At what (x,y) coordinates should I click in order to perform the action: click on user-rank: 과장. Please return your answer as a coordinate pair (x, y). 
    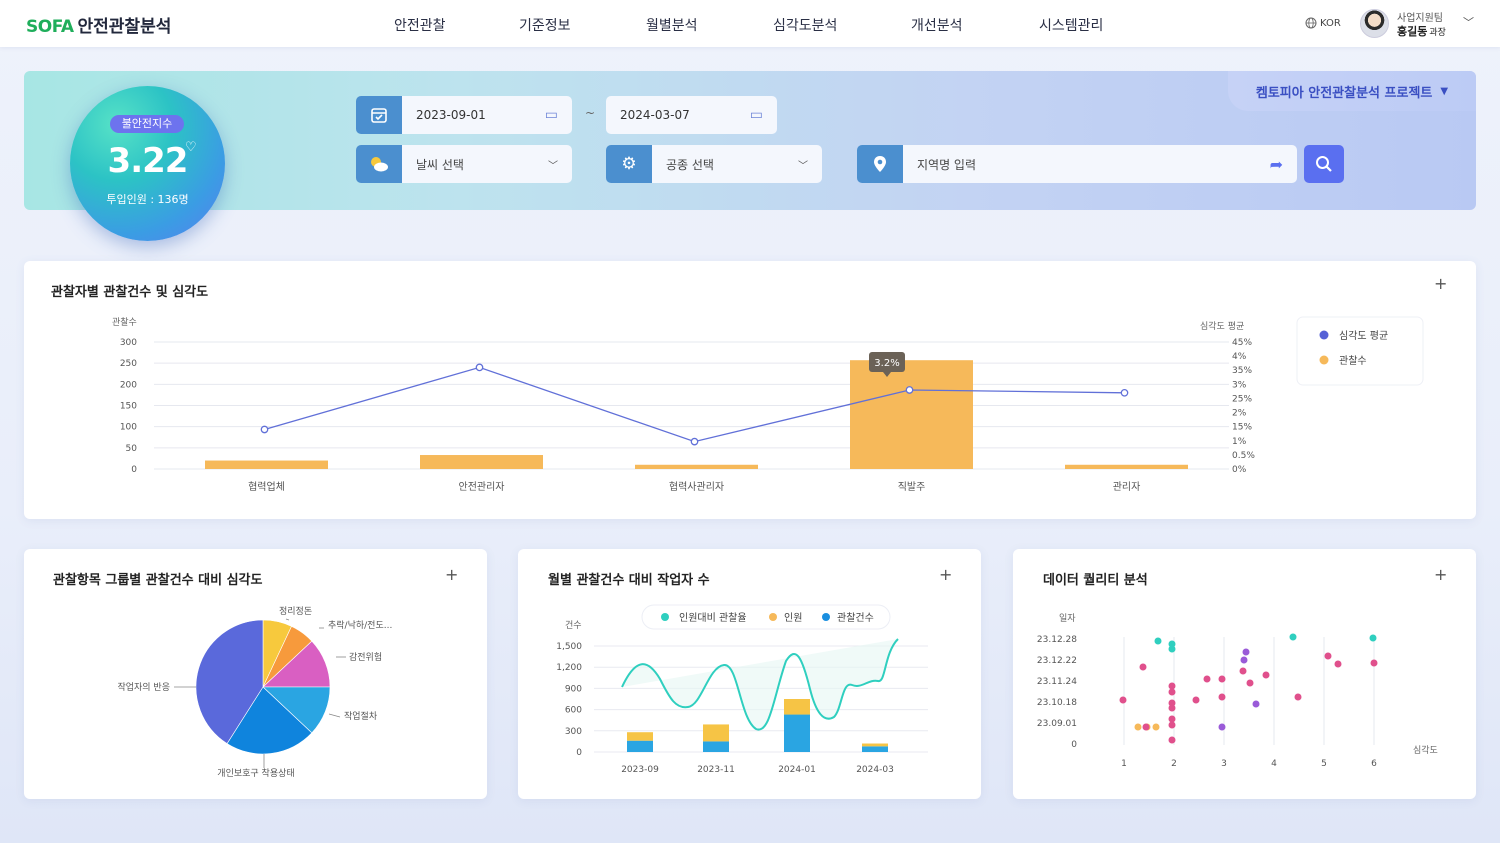
    Looking at the image, I should click on (1437, 33).